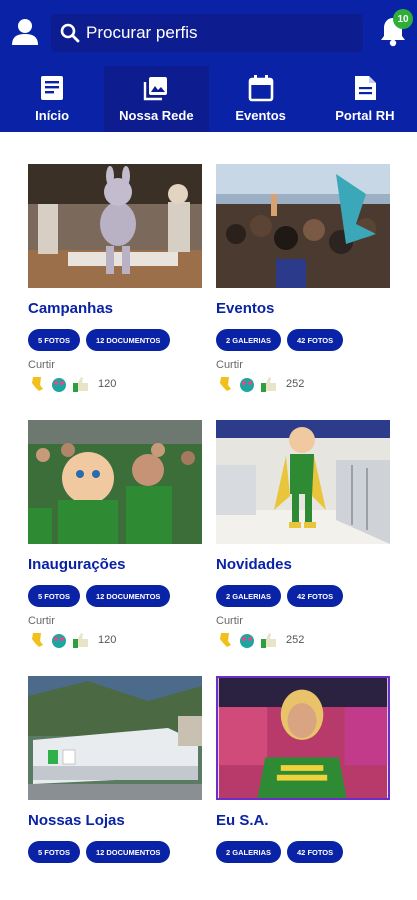 This screenshot has height=900, width=417. I want to click on card-title: Campanhas, so click(71, 308).